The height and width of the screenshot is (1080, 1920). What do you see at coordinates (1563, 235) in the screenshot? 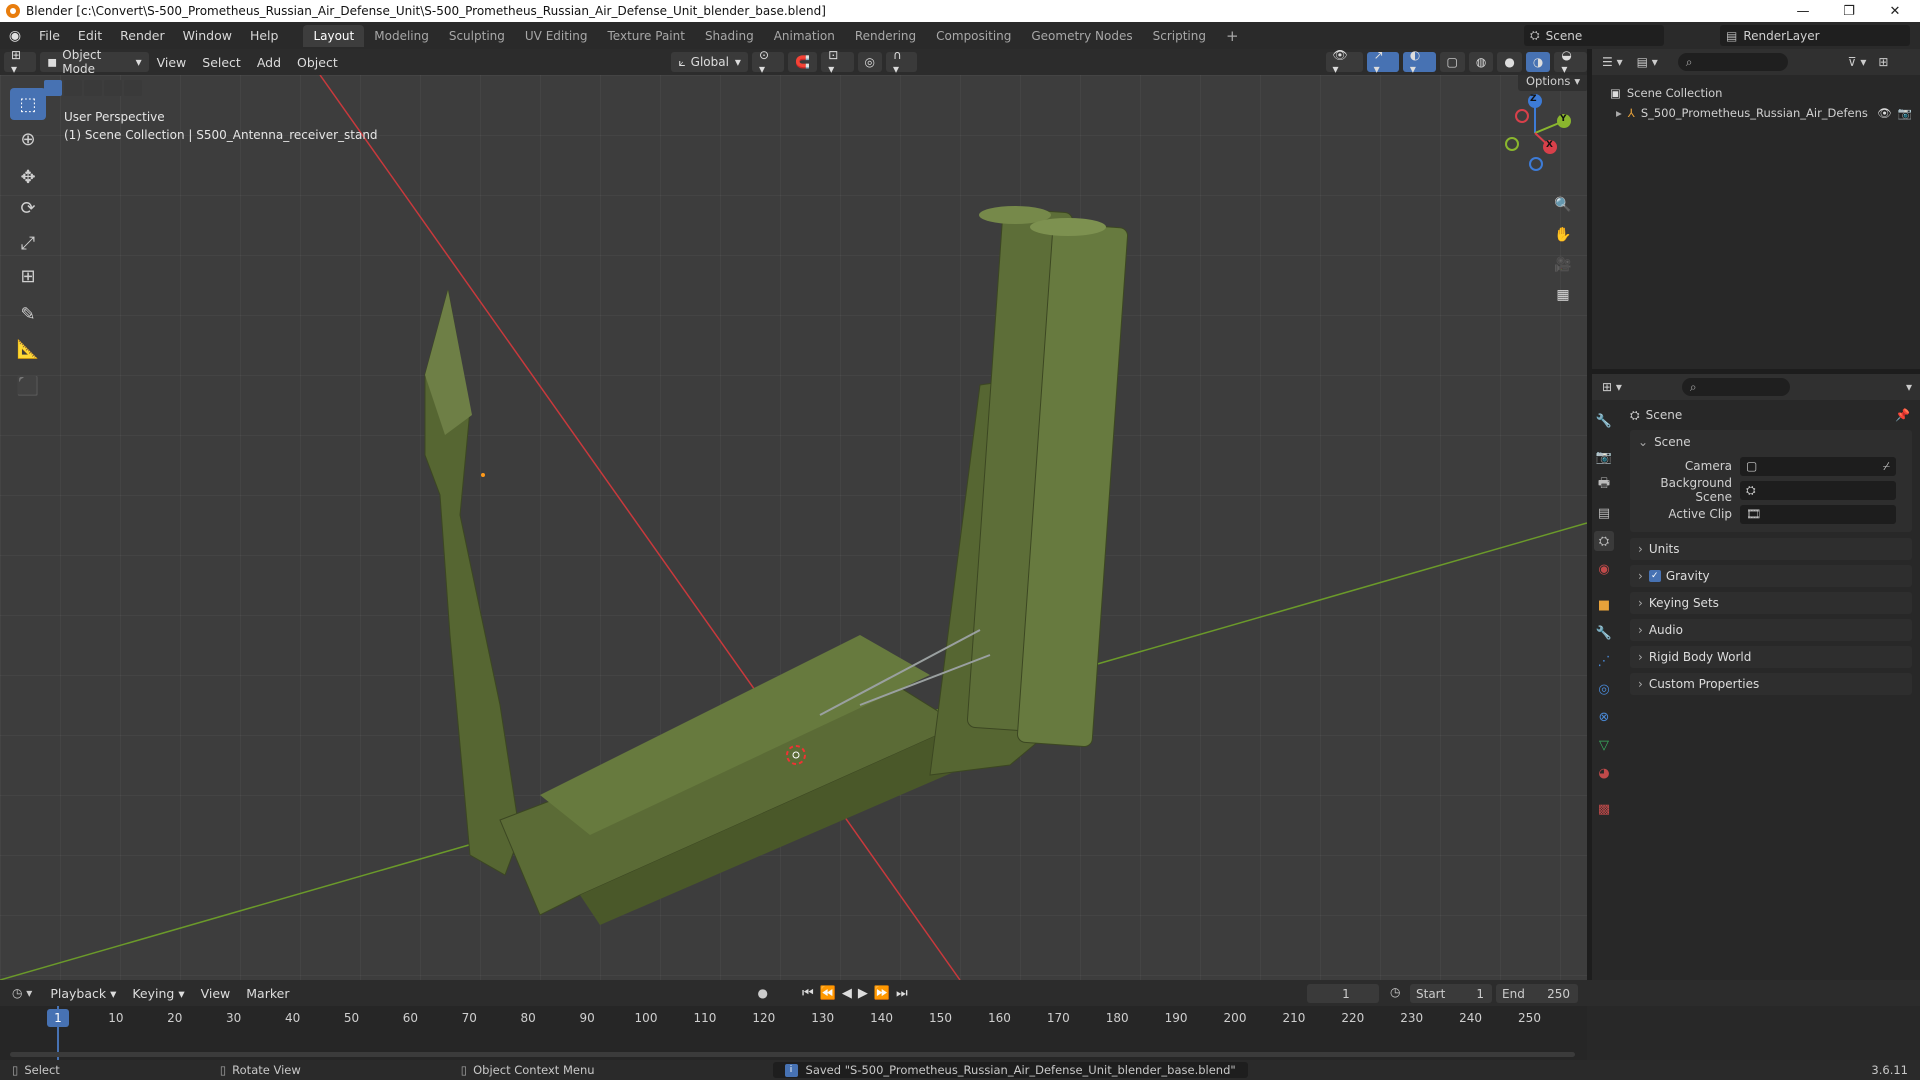
I see `pan-hand-icon: ✋` at bounding box center [1563, 235].